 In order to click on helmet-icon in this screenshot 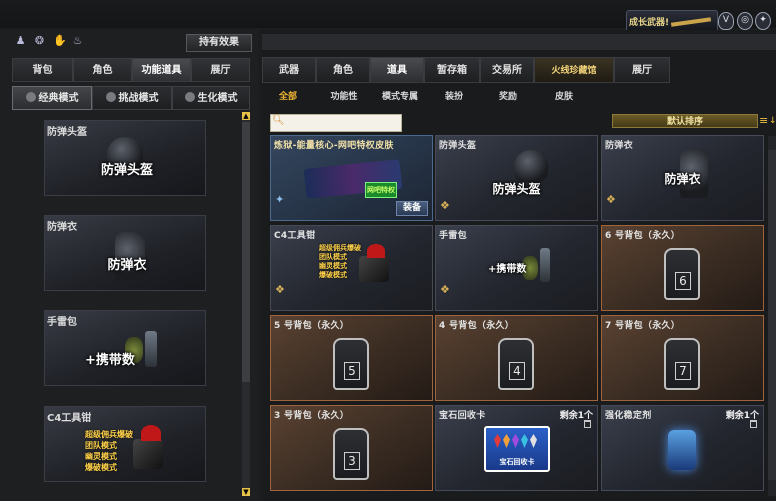, I will do `click(531, 166)`.